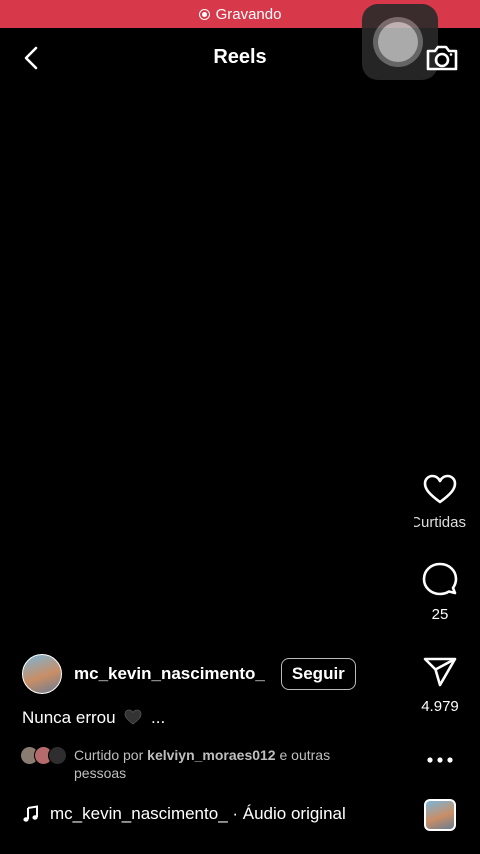 The height and width of the screenshot is (854, 480). I want to click on likes-label: Curtidas, so click(440, 522).